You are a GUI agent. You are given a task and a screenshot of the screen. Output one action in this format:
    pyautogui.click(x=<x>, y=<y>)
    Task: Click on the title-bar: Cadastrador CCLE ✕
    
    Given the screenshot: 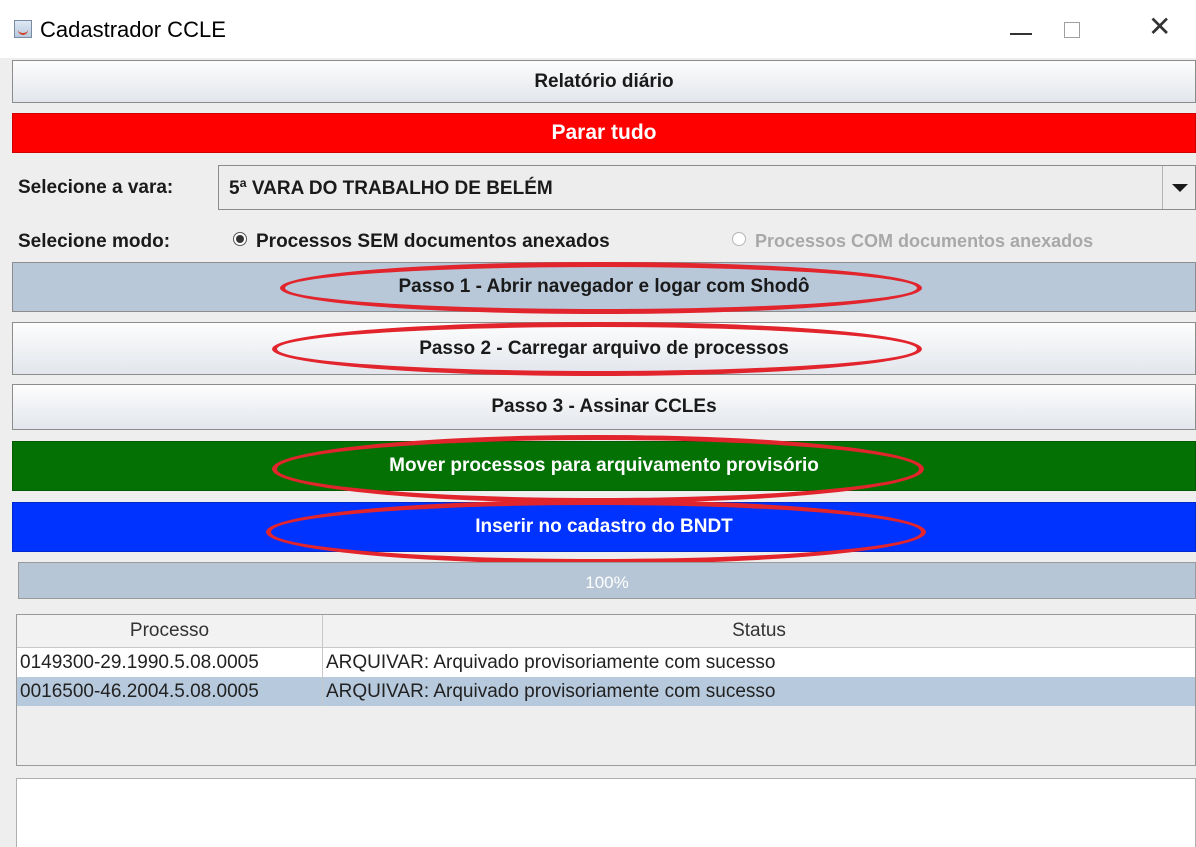 What is the action you would take?
    pyautogui.click(x=598, y=29)
    